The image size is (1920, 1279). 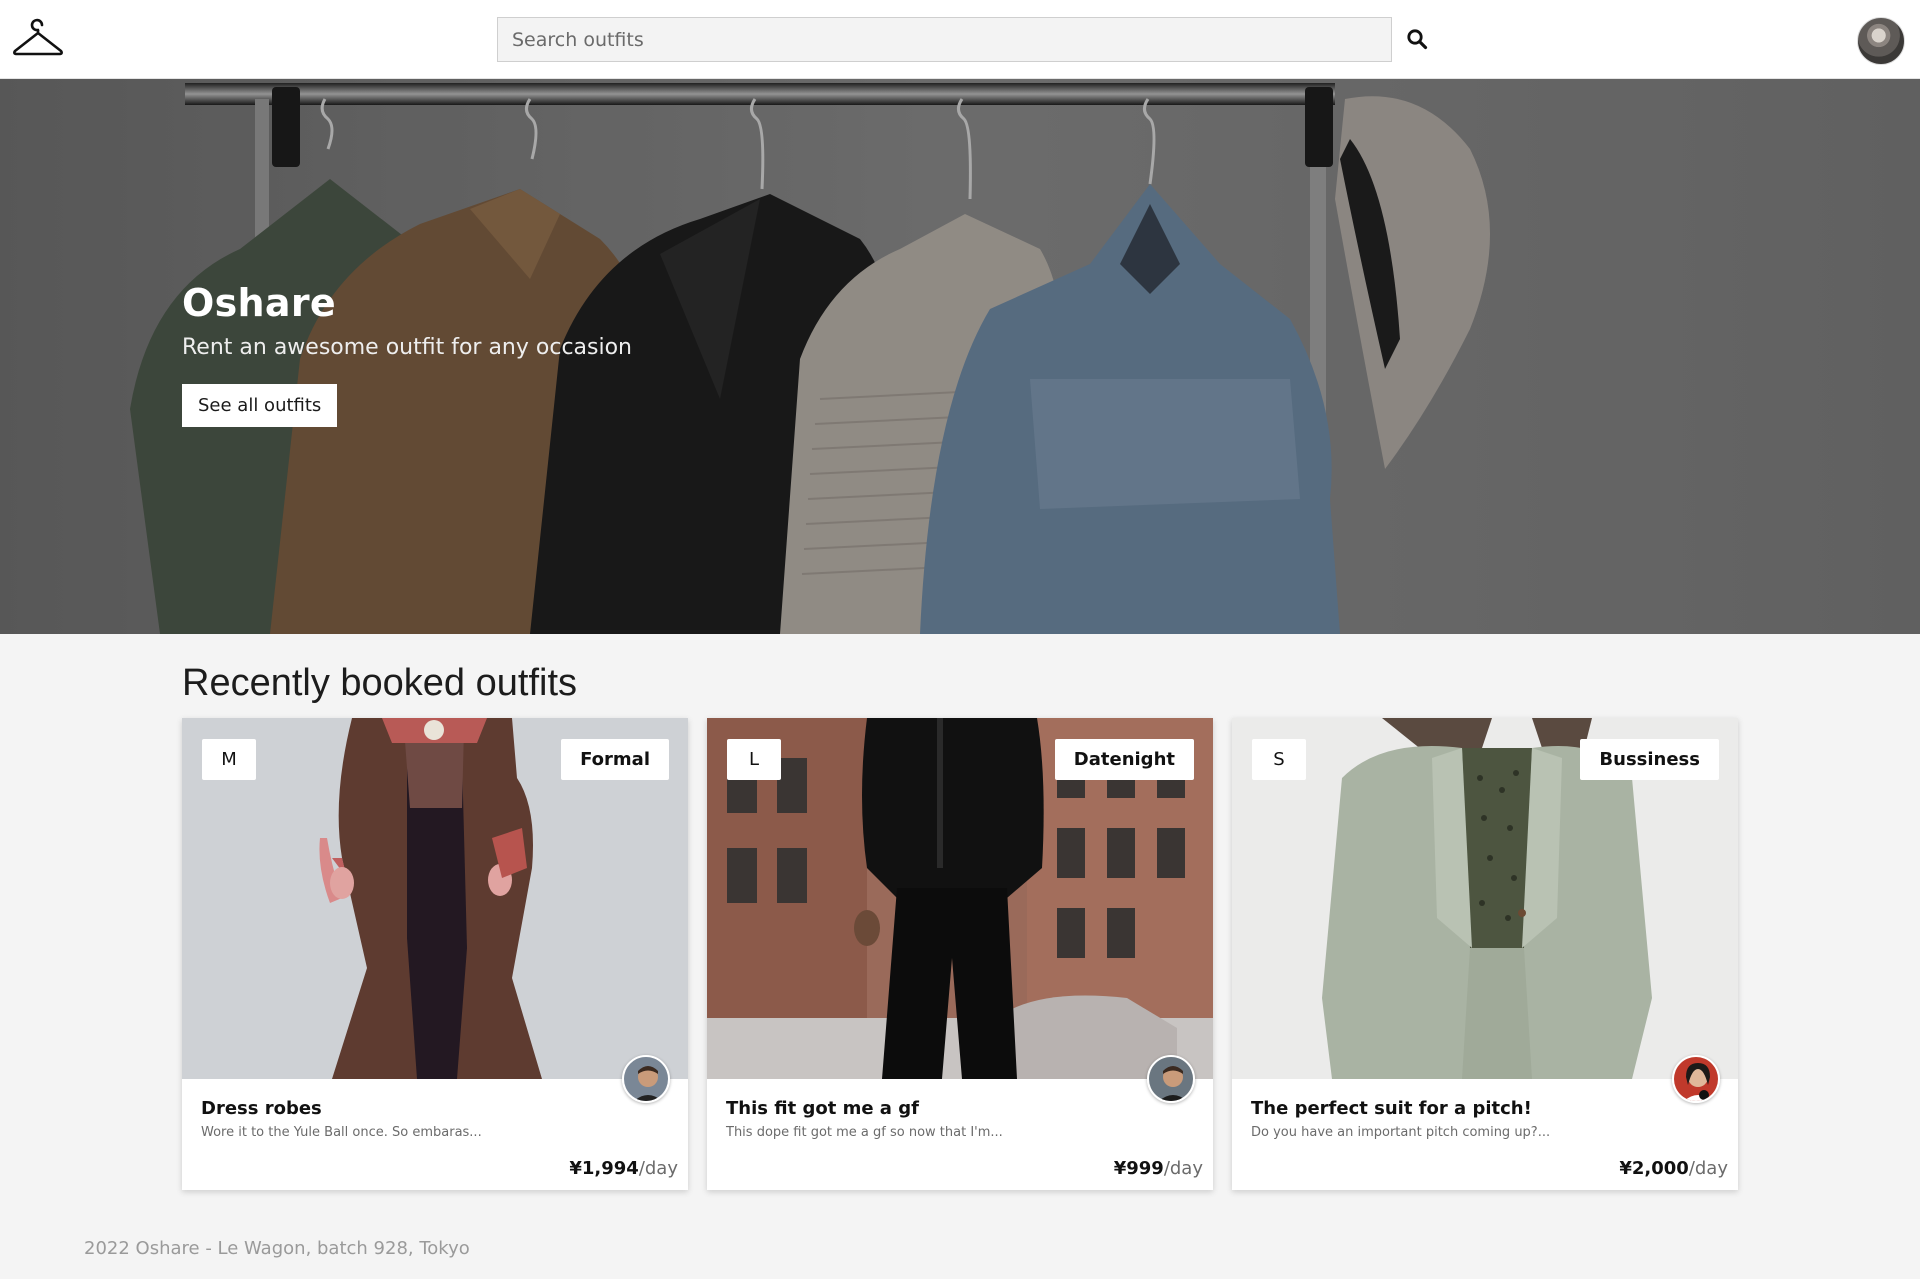 I want to click on outfit-title: This fit got me a gf, so click(x=822, y=1108).